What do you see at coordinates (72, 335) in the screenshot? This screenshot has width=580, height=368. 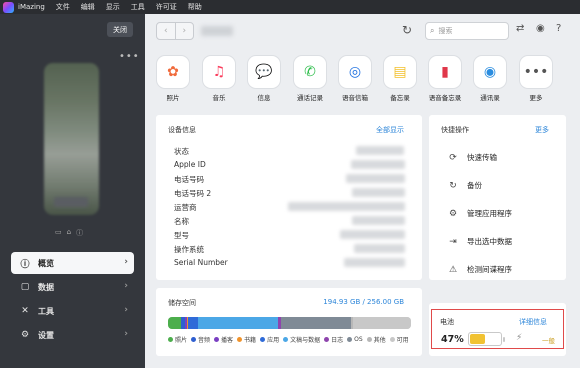 I see `sidebar-item-settings: ⚙ 设置 ›` at bounding box center [72, 335].